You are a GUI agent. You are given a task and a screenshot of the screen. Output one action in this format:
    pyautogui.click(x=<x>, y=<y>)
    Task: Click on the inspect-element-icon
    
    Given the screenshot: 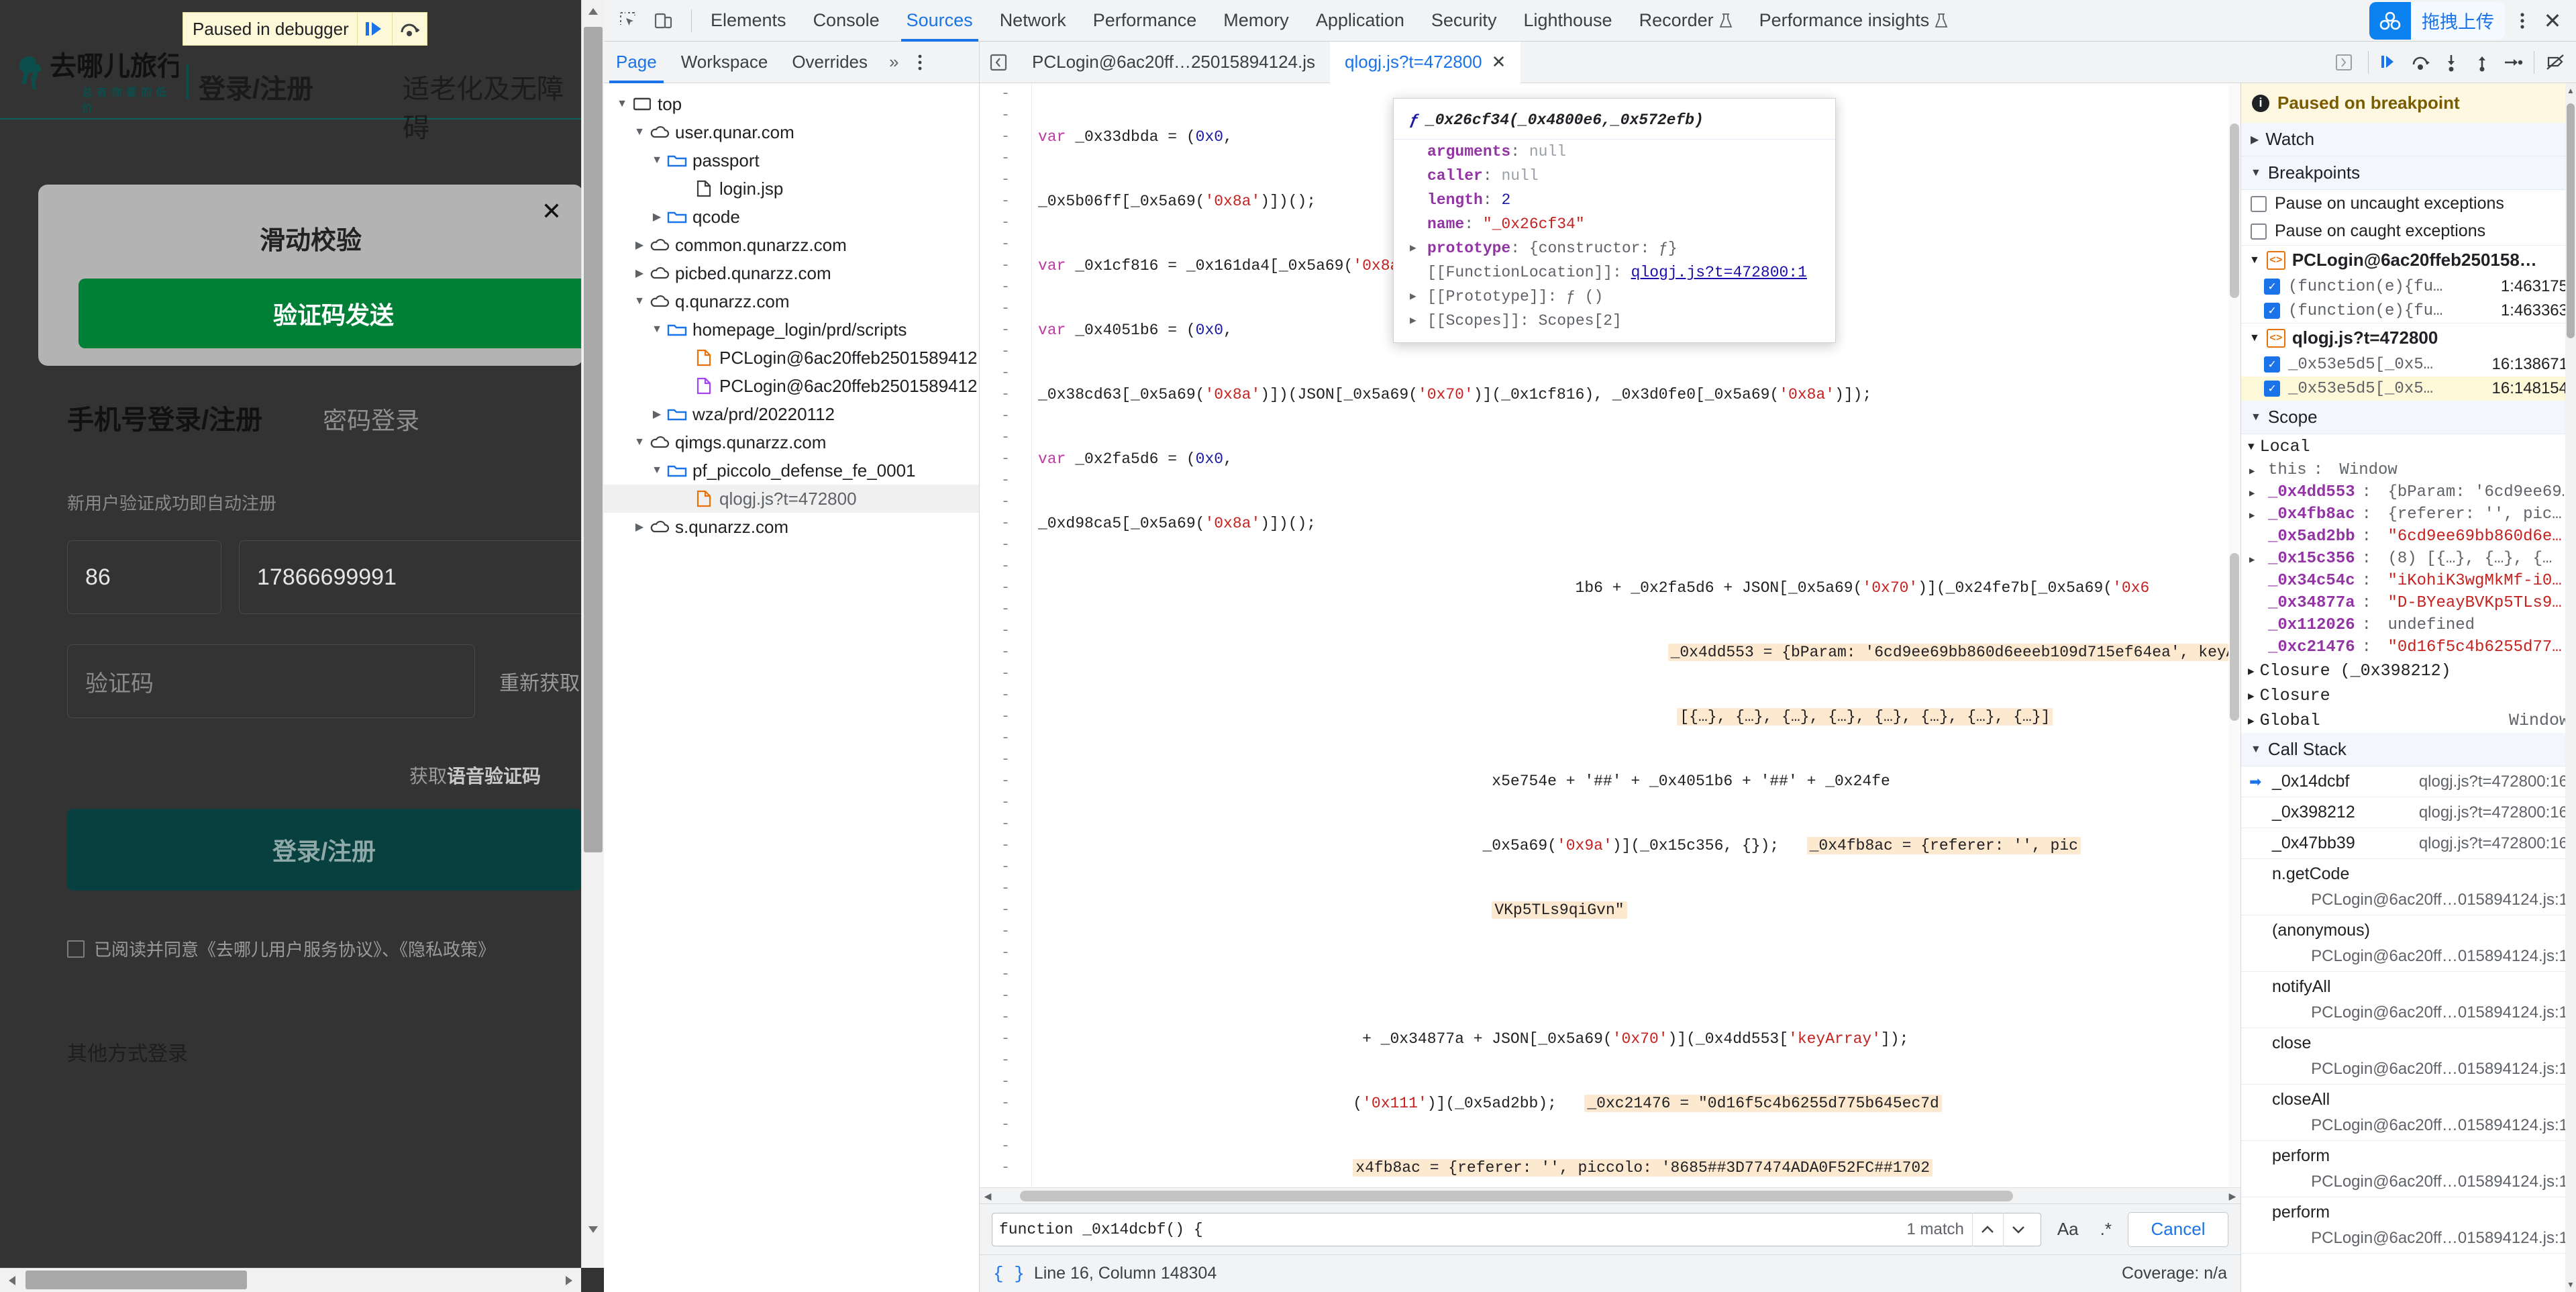 What is the action you would take?
    pyautogui.click(x=628, y=20)
    